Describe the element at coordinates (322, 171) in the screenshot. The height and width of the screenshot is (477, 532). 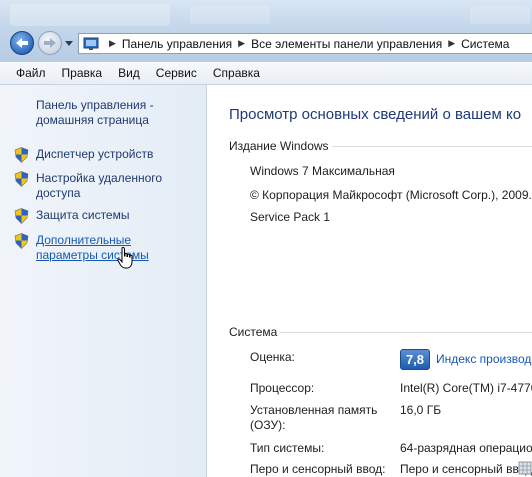
I see `windows-edition: Windows 7 Максимальная` at that location.